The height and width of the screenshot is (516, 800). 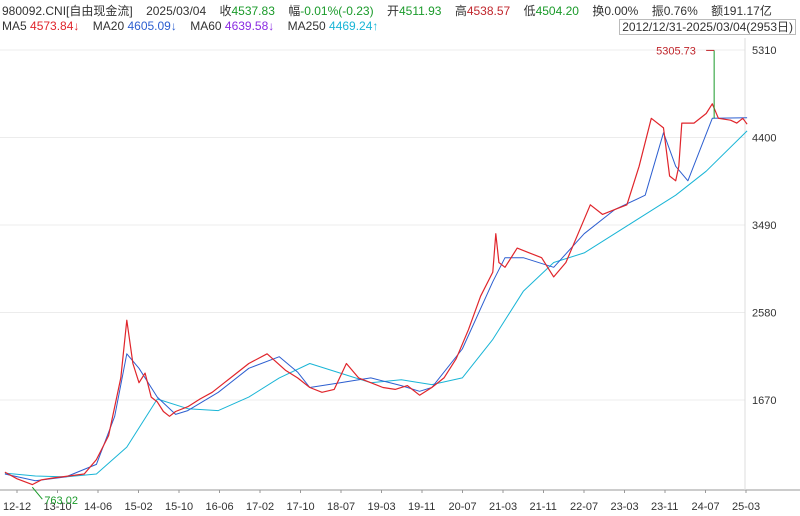 I want to click on x-tick-label: 25-03, so click(x=746, y=507).